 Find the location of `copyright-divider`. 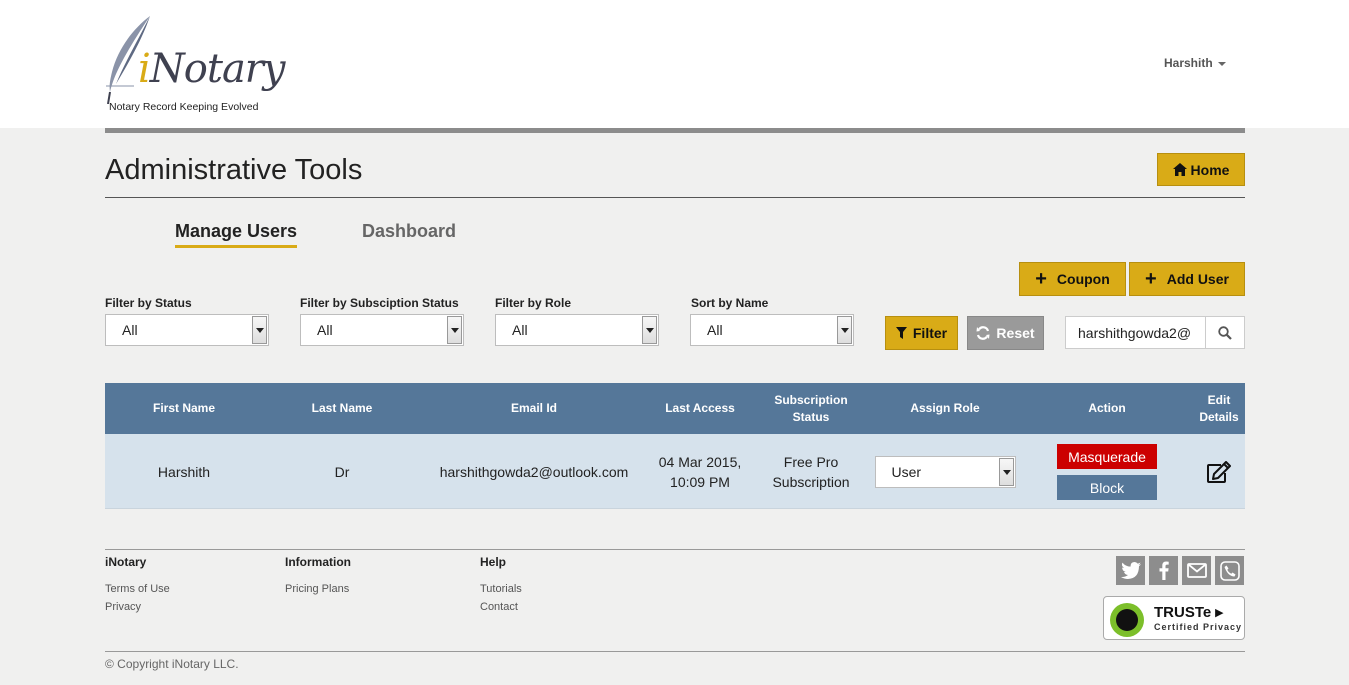

copyright-divider is located at coordinates (675, 651).